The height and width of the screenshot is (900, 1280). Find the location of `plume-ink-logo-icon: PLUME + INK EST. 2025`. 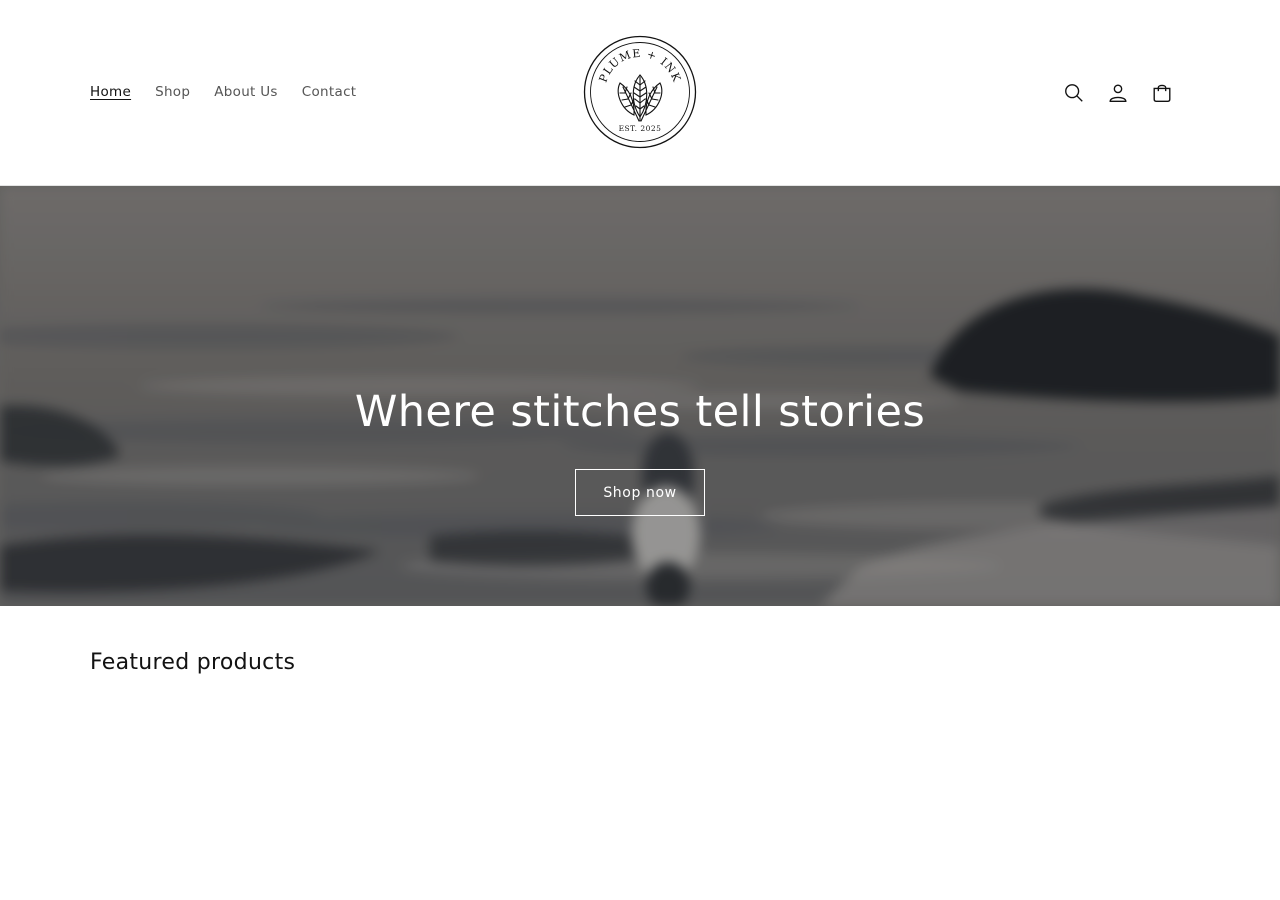

plume-ink-logo-icon: PLUME + INK EST. 2025 is located at coordinates (640, 92).